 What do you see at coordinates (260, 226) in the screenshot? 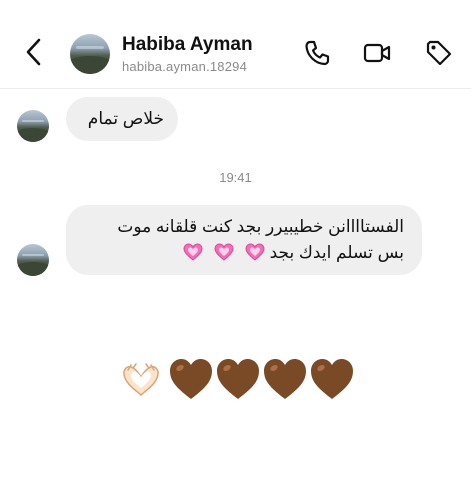
I see `message-text-line: الفستاااانن خطيبيرر بجد كنت قلقانه موت` at bounding box center [260, 226].